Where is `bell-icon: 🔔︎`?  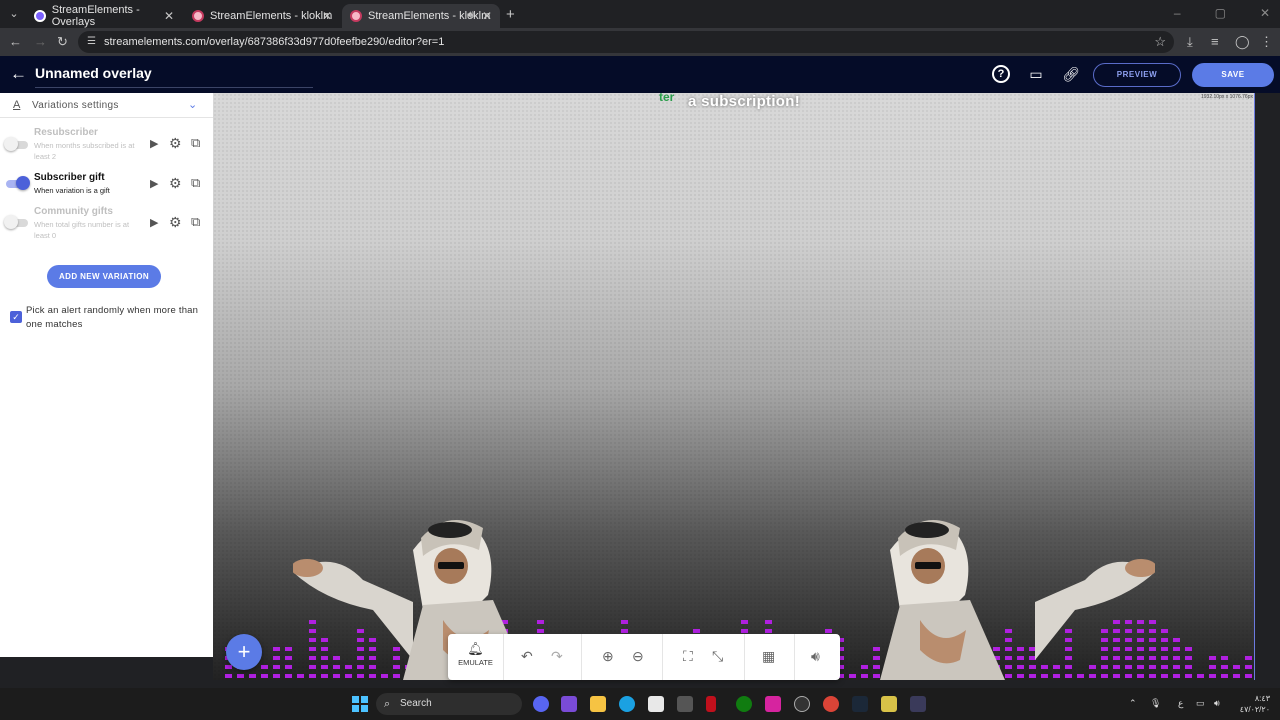 bell-icon: 🔔︎ is located at coordinates (475, 648).